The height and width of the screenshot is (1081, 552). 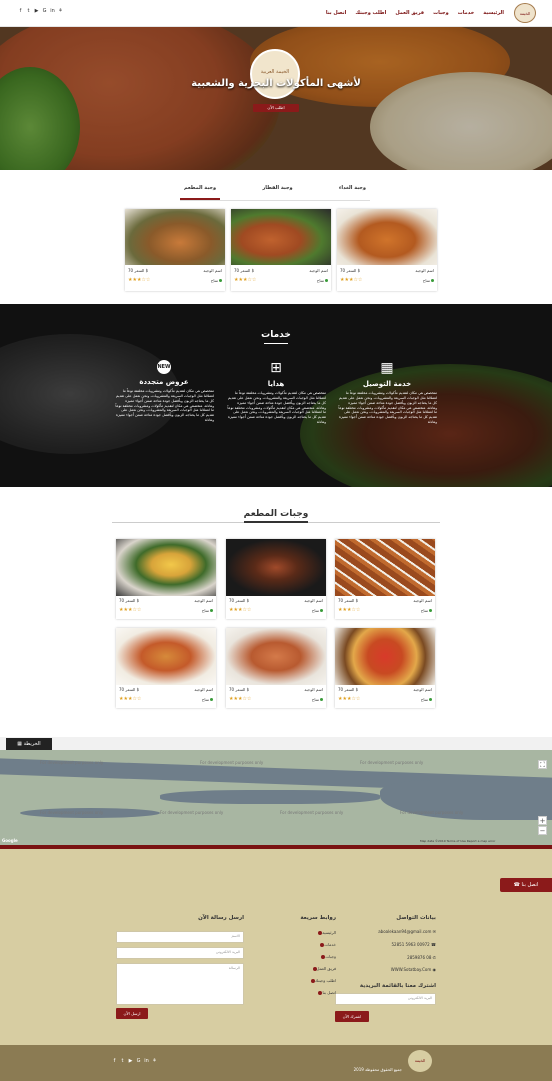 I want to click on link-label: وجبات, so click(x=330, y=956).